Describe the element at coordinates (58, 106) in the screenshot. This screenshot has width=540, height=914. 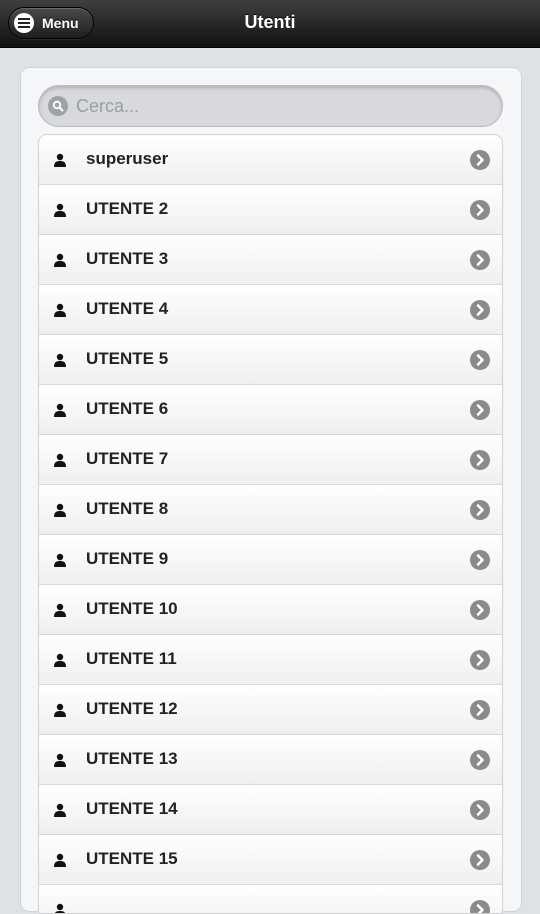
I see `search-icon` at that location.